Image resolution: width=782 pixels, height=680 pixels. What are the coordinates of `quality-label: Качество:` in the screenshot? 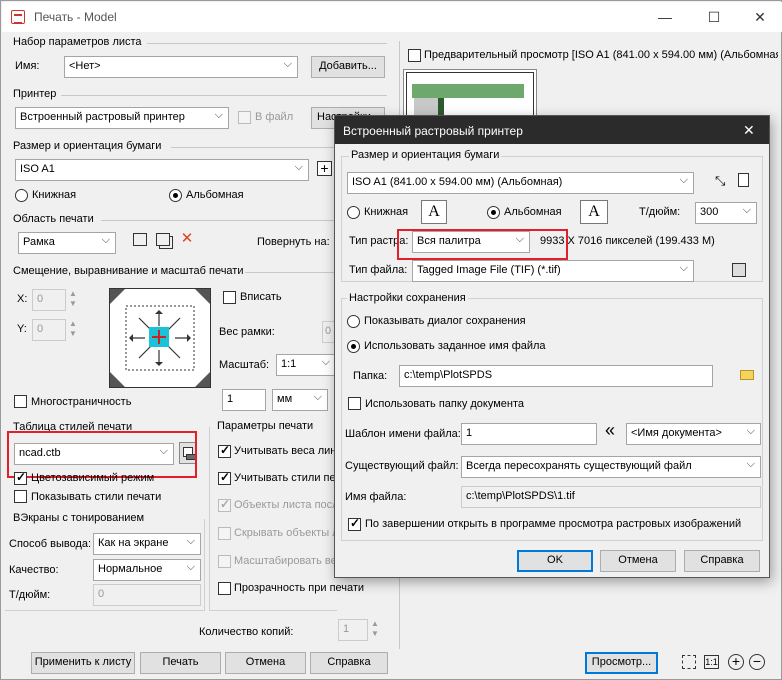 It's located at (34, 570).